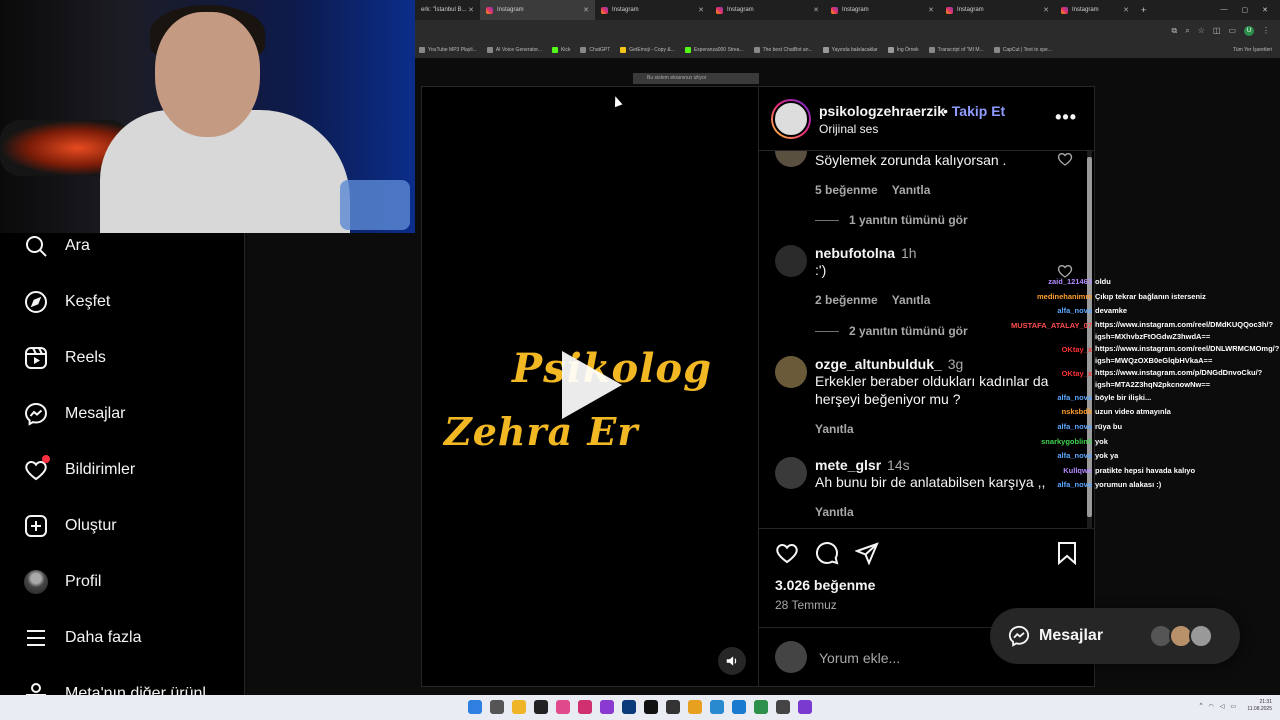  Describe the element at coordinates (1201, 31) in the screenshot. I see `star-icon: ☆` at that location.